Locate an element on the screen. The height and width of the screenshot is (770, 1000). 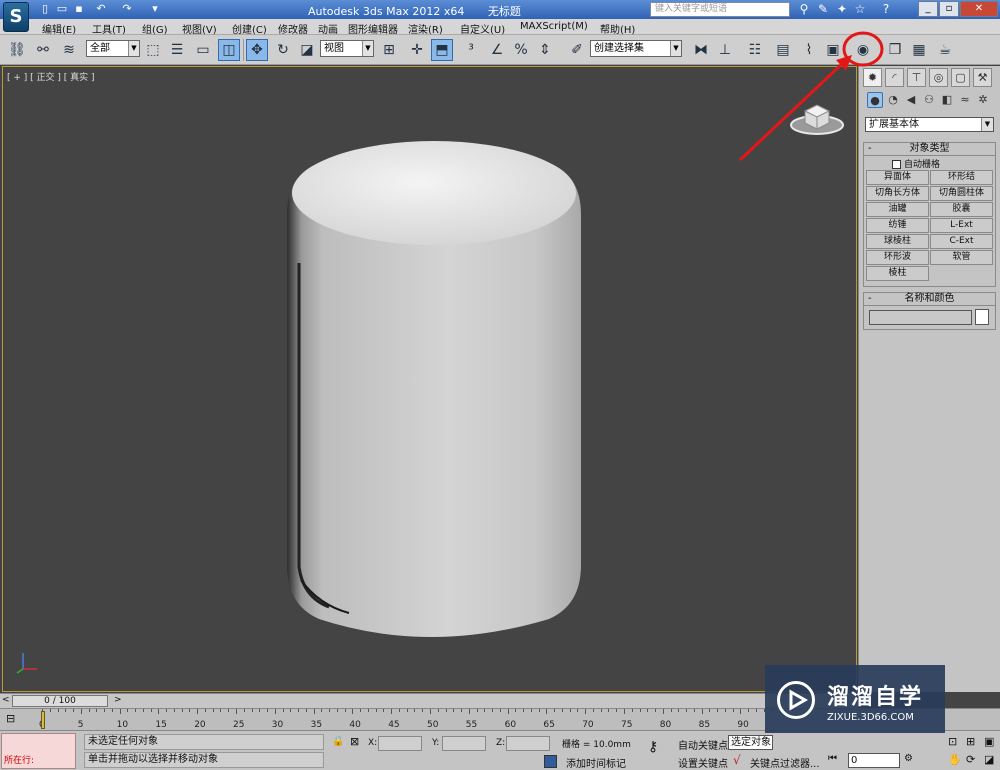
menu-animation: 动画 is located at coordinates (328, 28).